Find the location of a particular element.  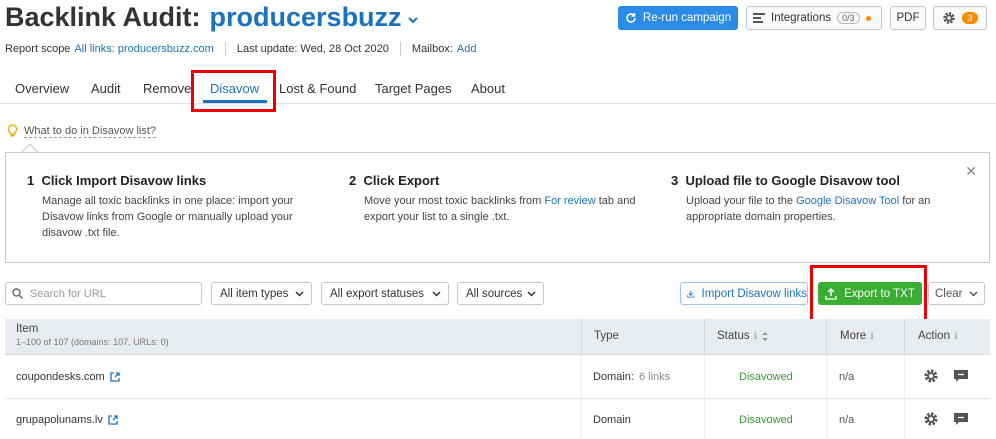

item-types-dropdown: All item types is located at coordinates (261, 293).